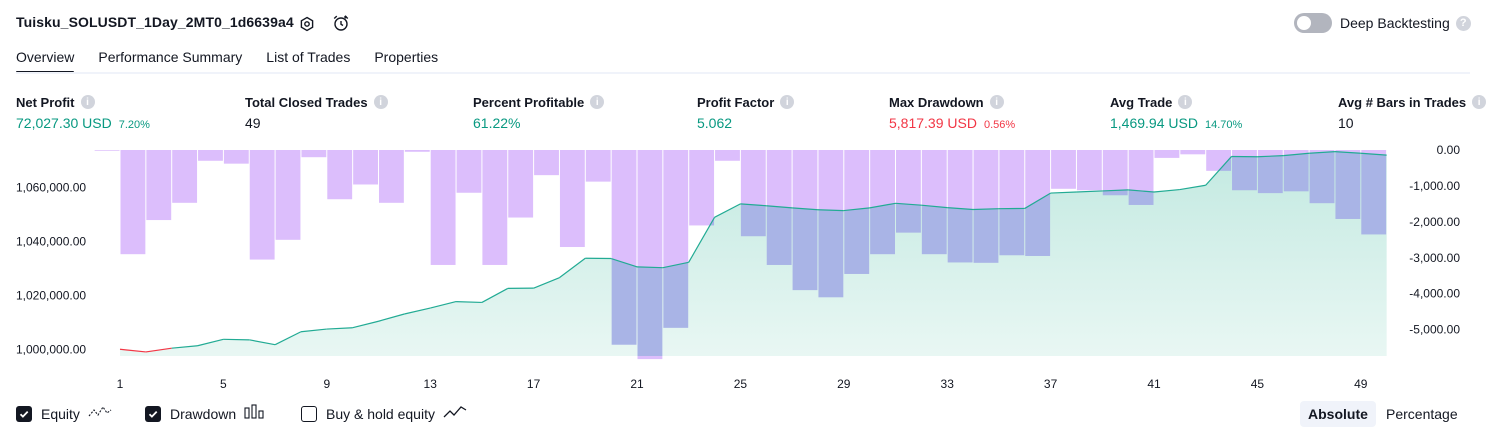  I want to click on percentage-button: Percentage, so click(1422, 414).